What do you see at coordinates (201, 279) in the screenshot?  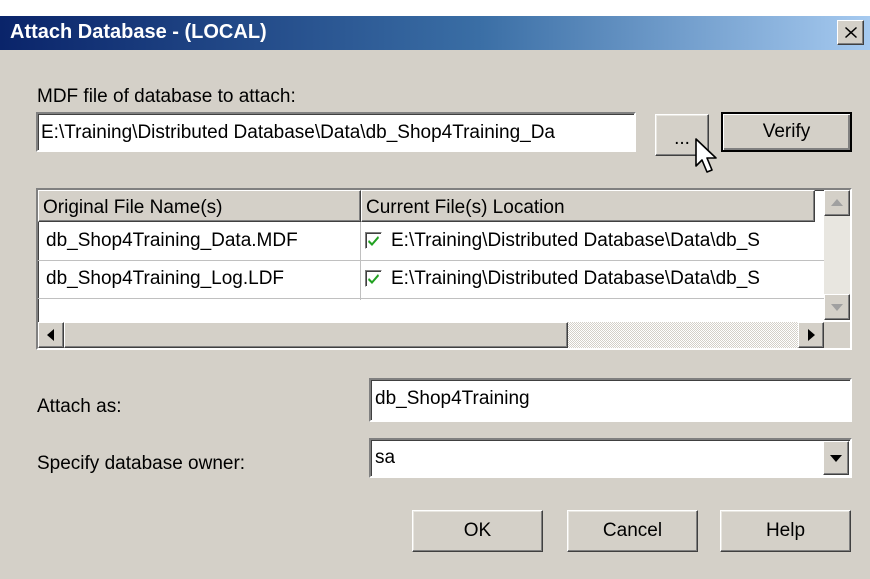 I see `file-name-cell: db_Shop4Training_Log.LDF` at bounding box center [201, 279].